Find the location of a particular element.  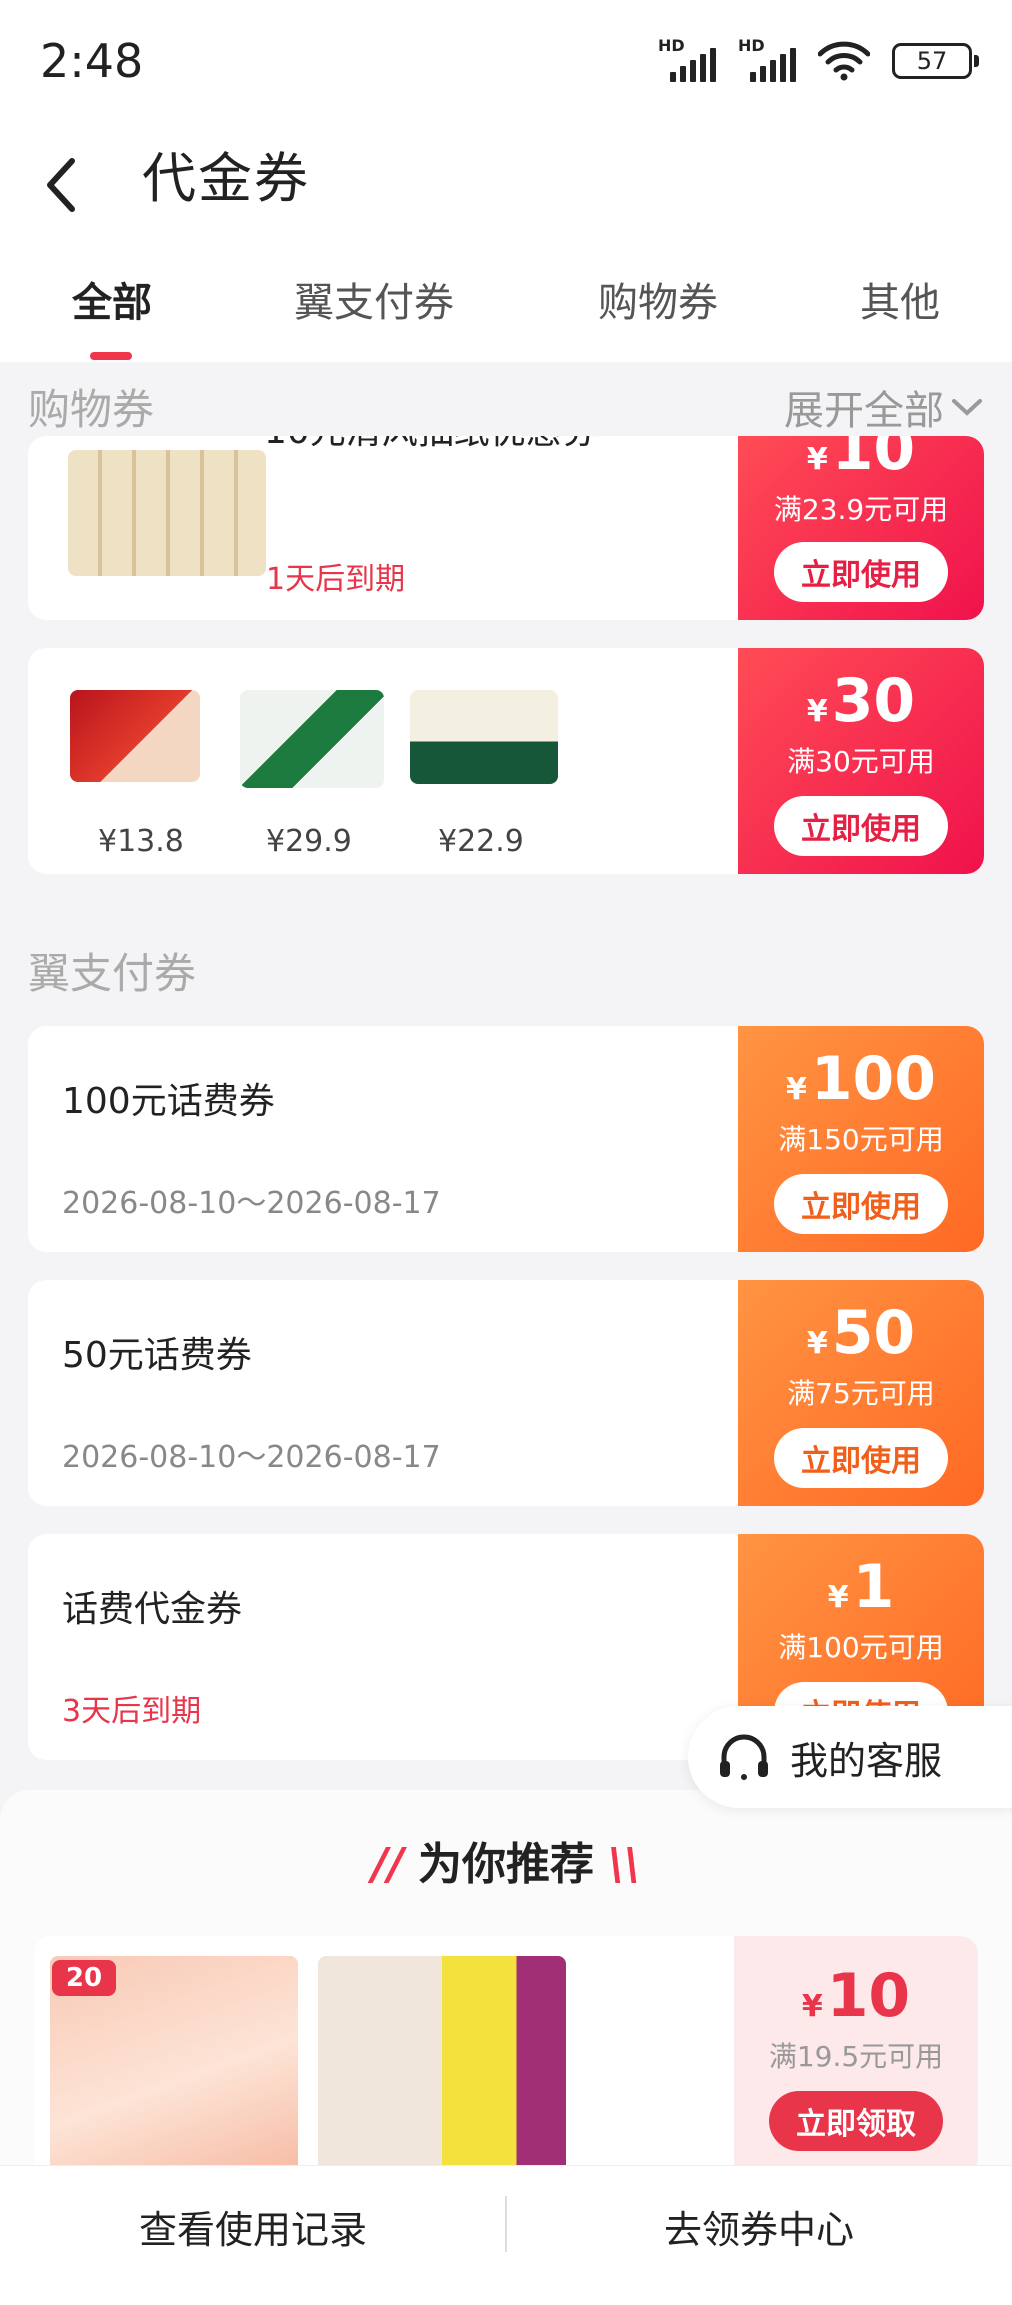

recommend-product-image-paper-roll is located at coordinates (442, 2066).